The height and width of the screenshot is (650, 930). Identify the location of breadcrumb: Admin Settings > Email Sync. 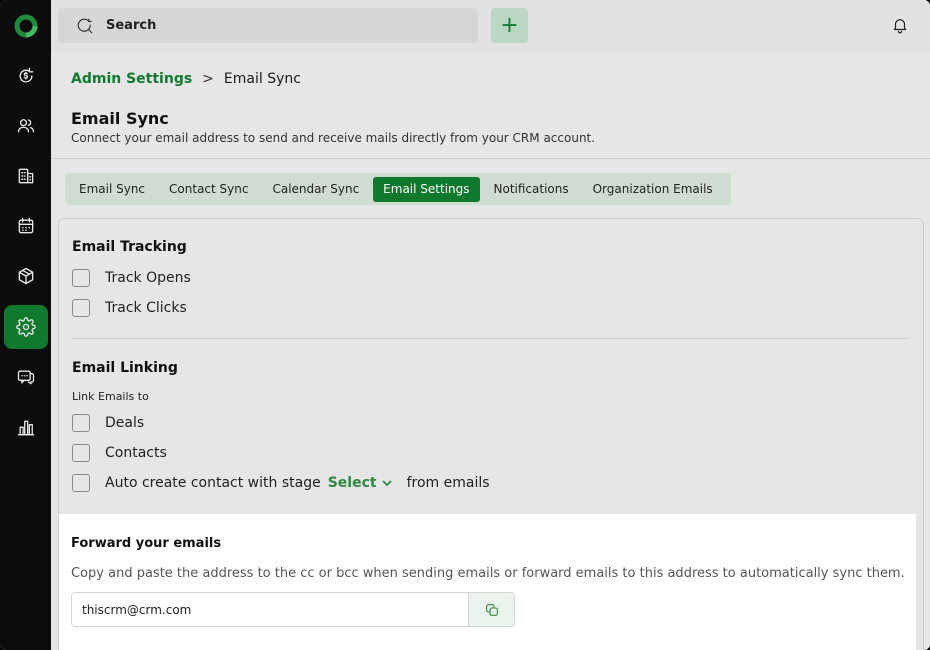
(186, 79).